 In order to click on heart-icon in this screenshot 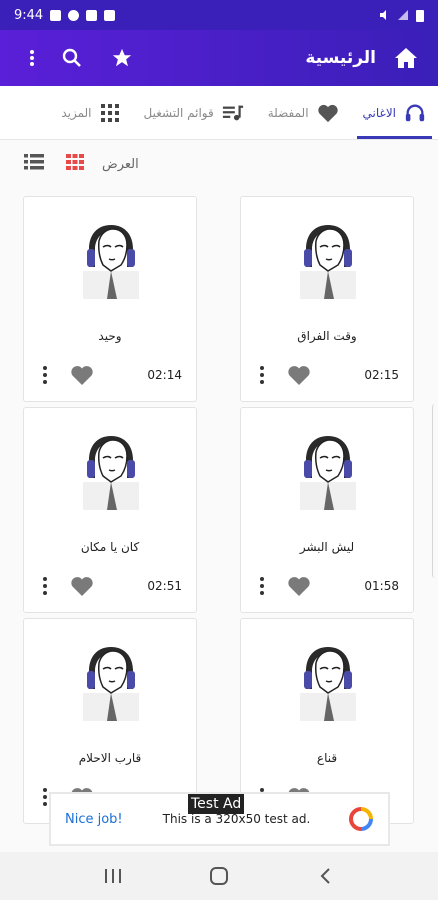, I will do `click(327, 113)`.